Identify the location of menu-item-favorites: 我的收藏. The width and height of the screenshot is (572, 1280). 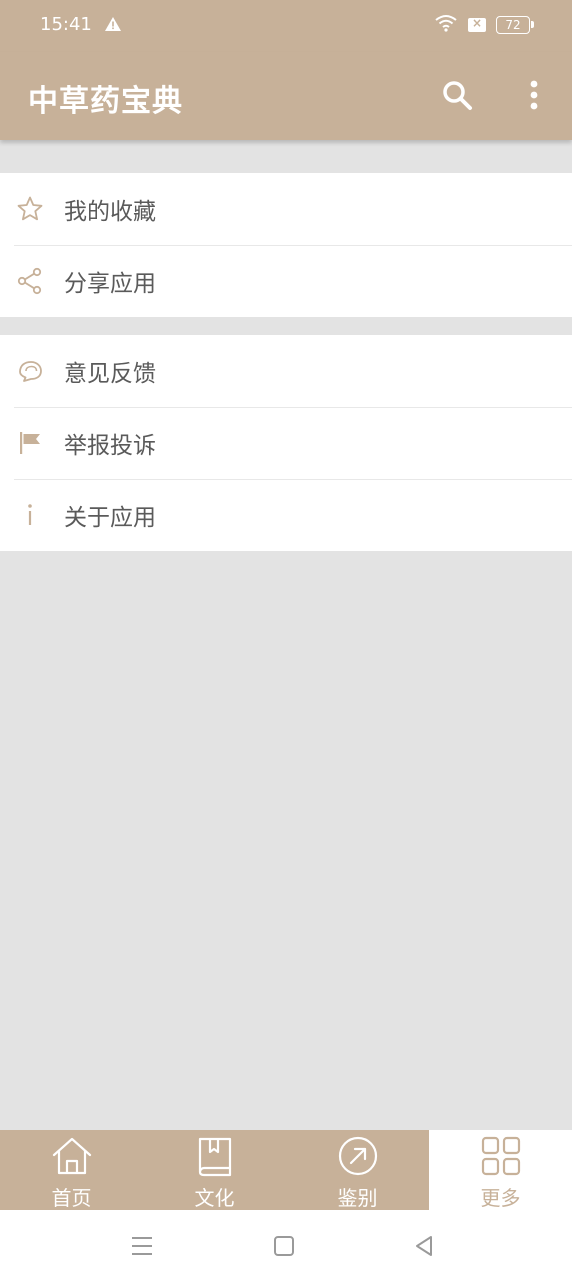
(286, 209).